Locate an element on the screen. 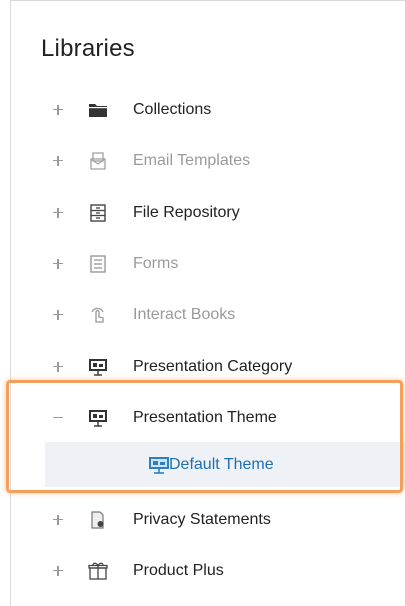 The height and width of the screenshot is (606, 405). tree-item-privacy-statements: Privacy Statements is located at coordinates (213, 520).